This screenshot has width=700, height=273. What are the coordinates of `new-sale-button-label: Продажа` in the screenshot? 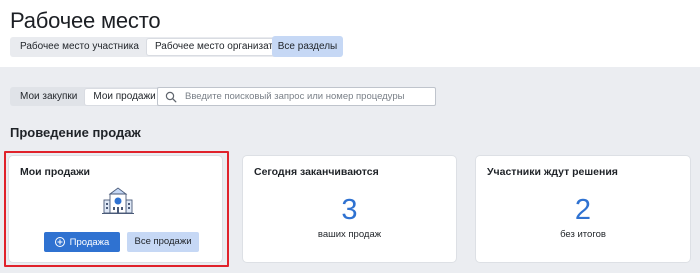 It's located at (89, 242).